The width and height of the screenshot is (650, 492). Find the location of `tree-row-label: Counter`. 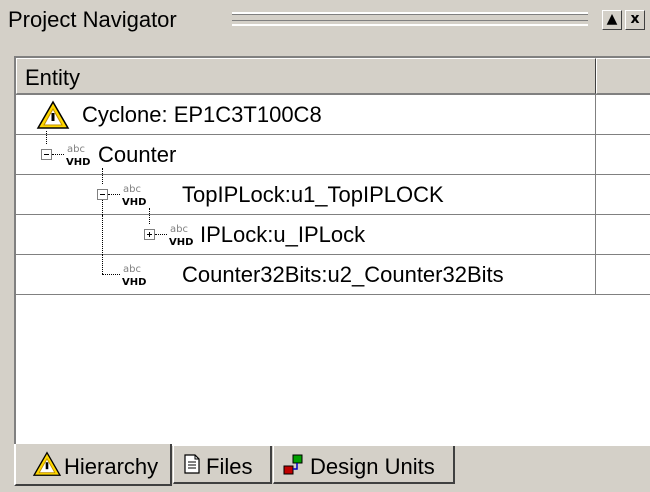

tree-row-label: Counter is located at coordinates (137, 154).